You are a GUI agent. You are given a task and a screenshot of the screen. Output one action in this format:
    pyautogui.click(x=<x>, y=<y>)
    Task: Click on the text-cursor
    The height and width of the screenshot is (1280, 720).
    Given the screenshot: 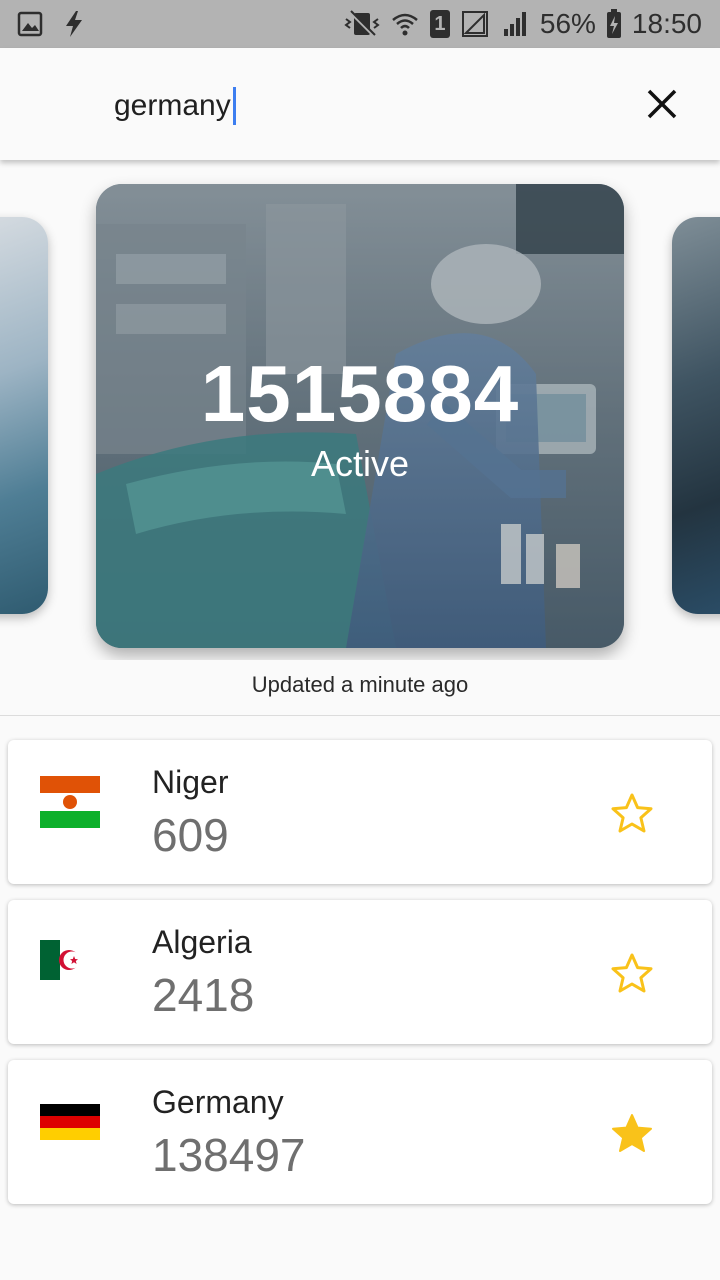 What is the action you would take?
    pyautogui.click(x=234, y=106)
    